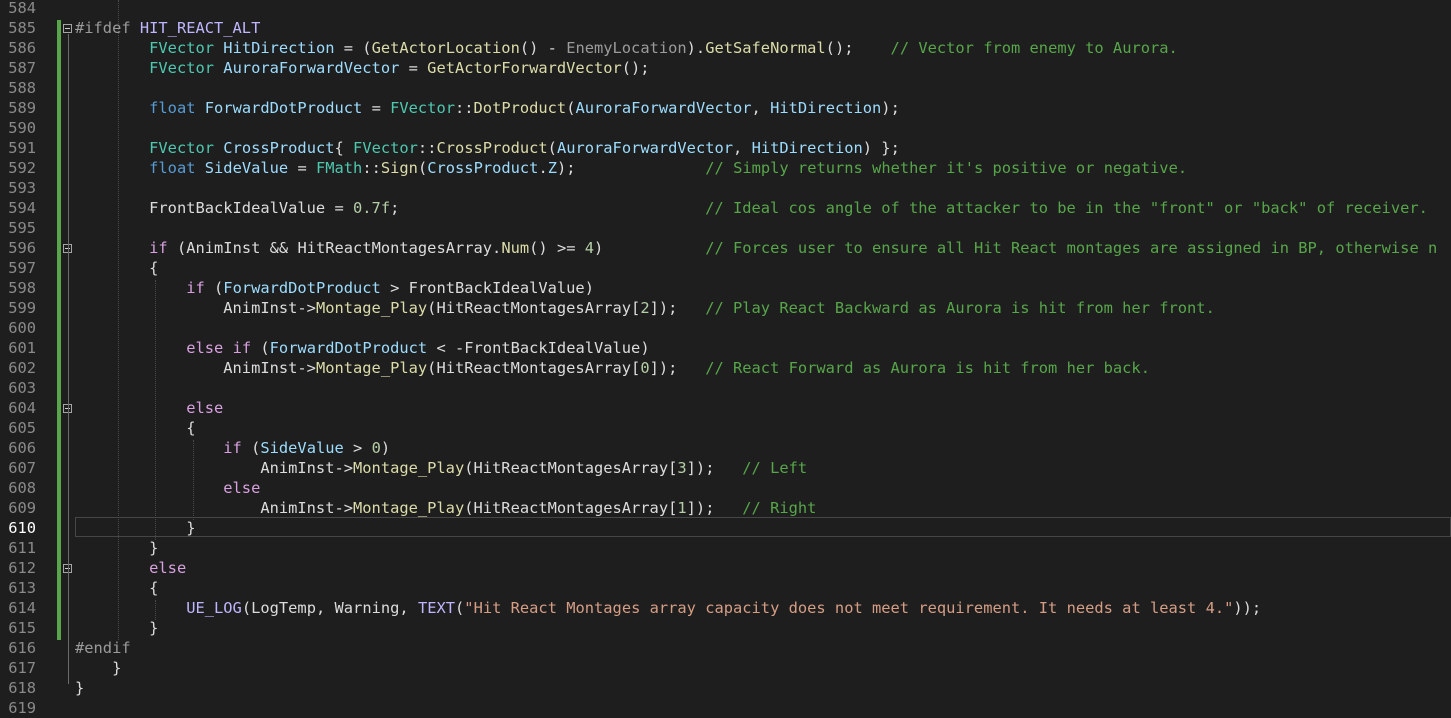 Image resolution: width=1451 pixels, height=718 pixels. I want to click on code-token: if, so click(232, 448).